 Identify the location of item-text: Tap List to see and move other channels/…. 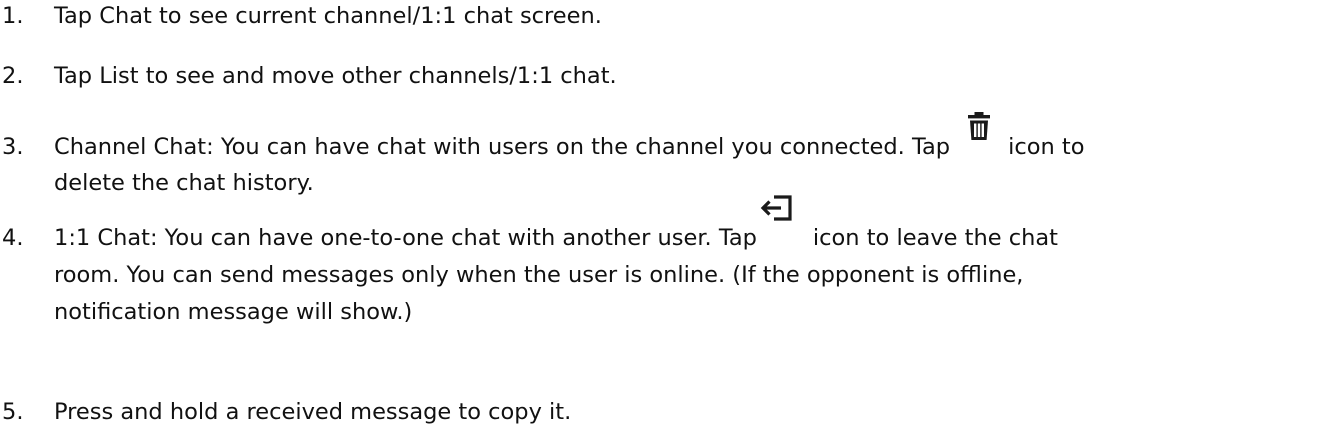
(335, 76).